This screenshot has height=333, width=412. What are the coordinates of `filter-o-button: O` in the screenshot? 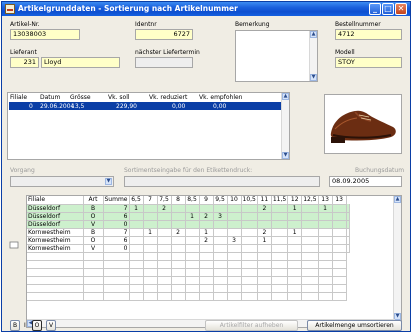 It's located at (37, 325).